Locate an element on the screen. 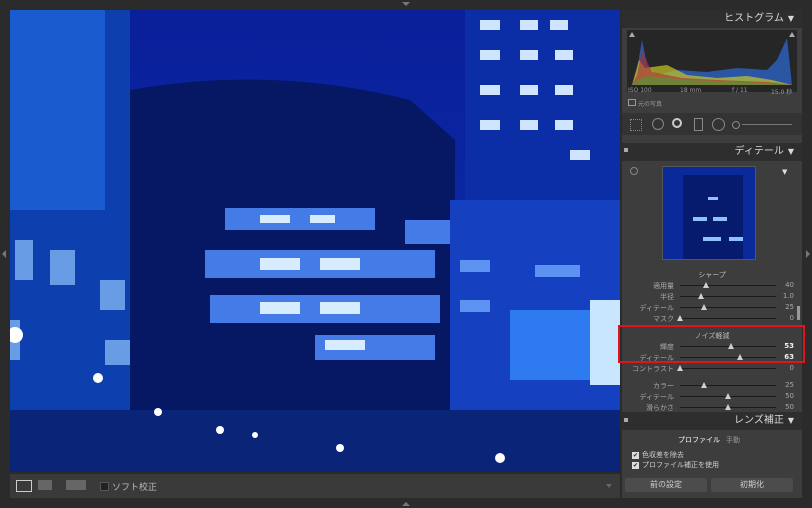 The height and width of the screenshot is (508, 812). top-panel-toggle-icon is located at coordinates (406, 4).